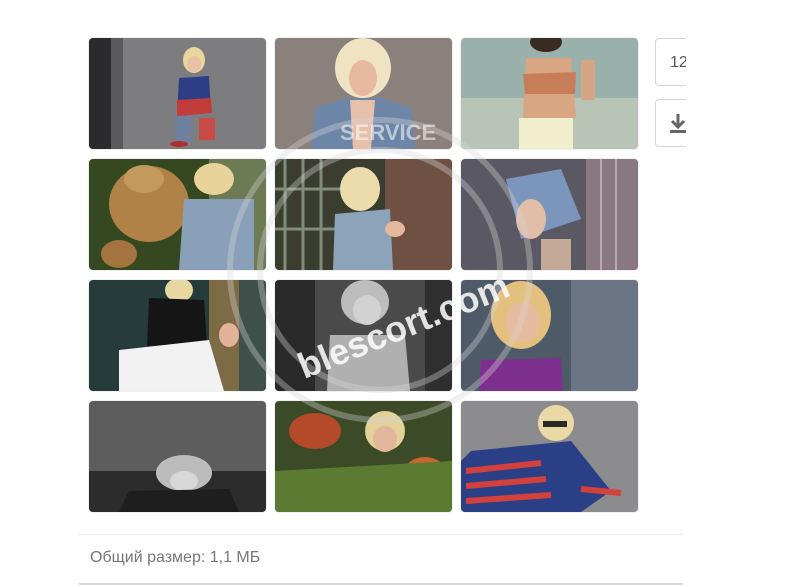  I want to click on total-size-label: Общий размер: 1,1 МБ, so click(175, 557).